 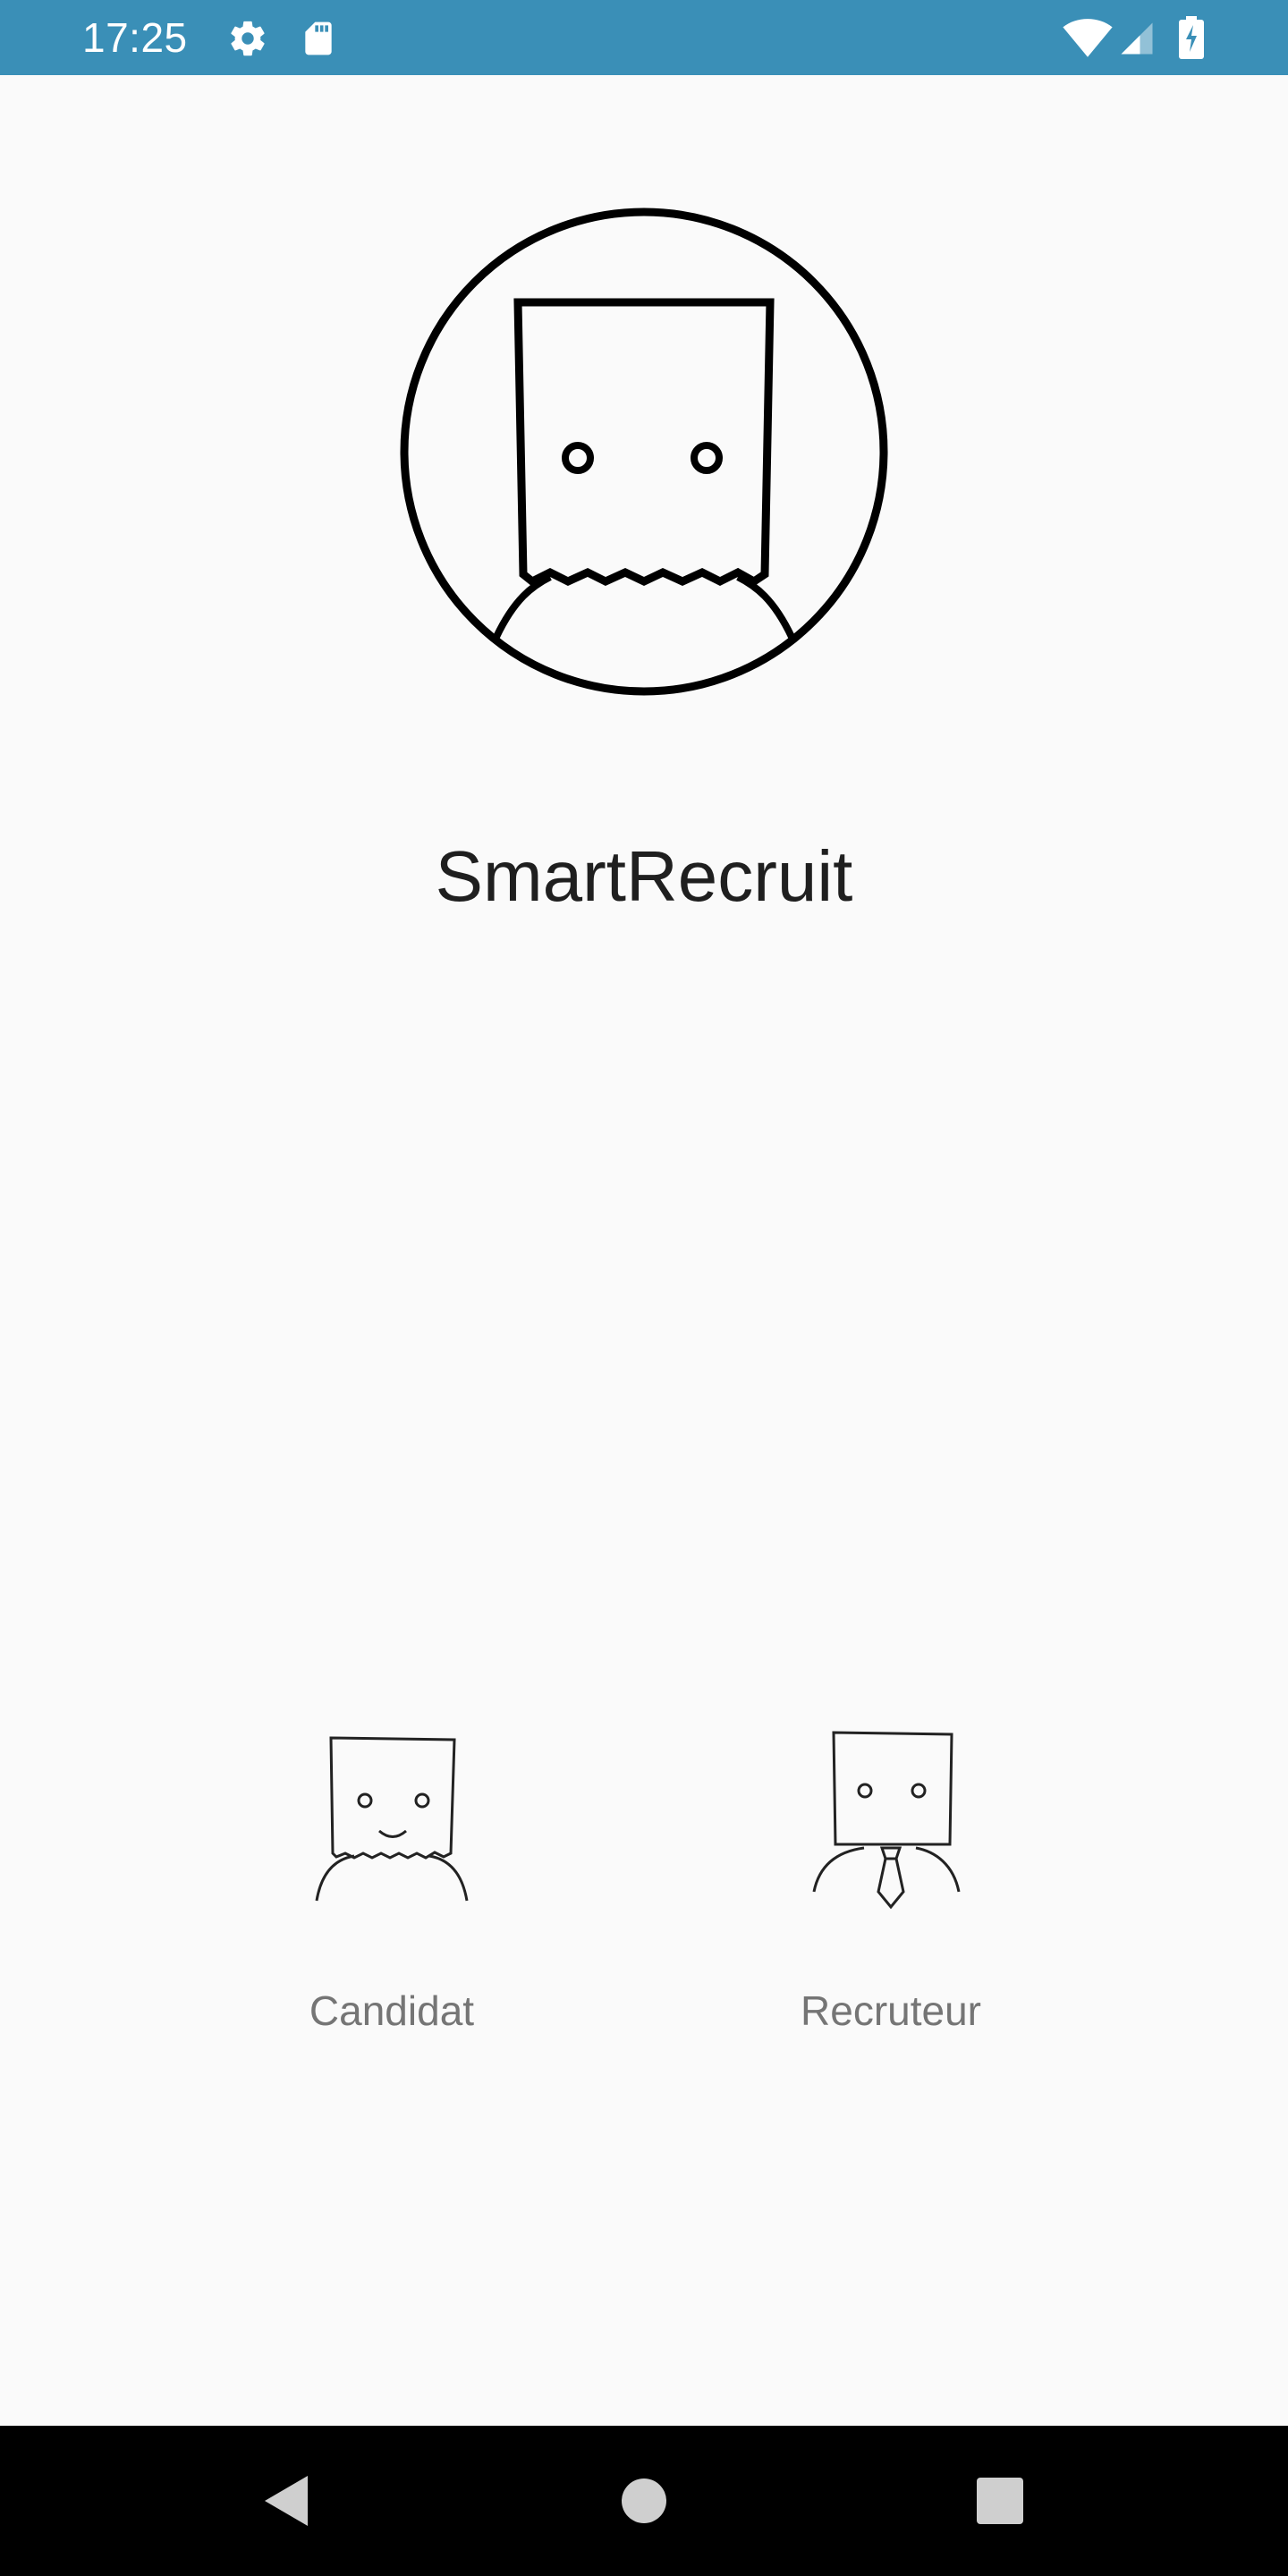 I want to click on recents-button, so click(x=1000, y=2501).